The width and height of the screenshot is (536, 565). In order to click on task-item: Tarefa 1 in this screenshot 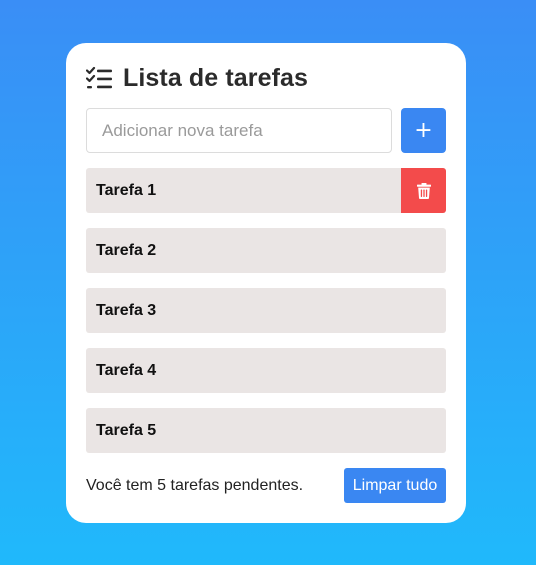, I will do `click(266, 190)`.